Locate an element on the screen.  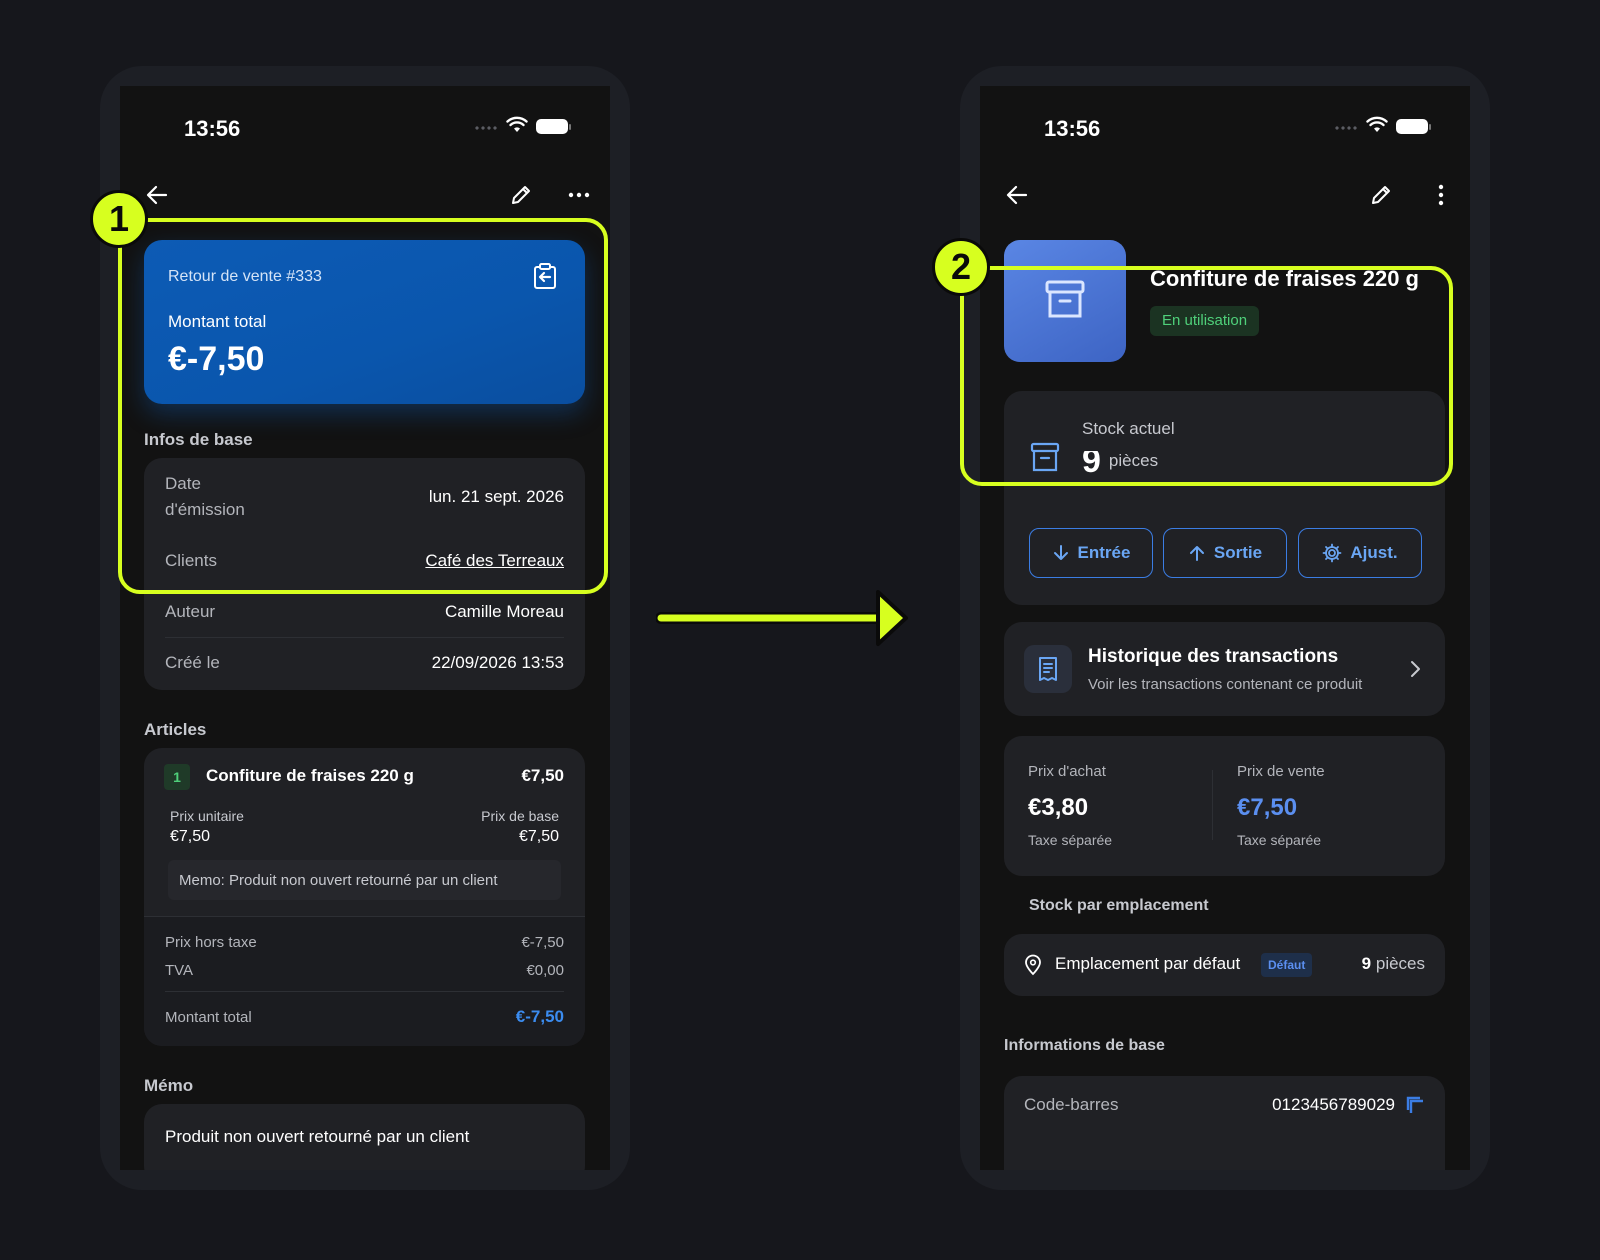
more-vertical-icon is located at coordinates (1441, 195).